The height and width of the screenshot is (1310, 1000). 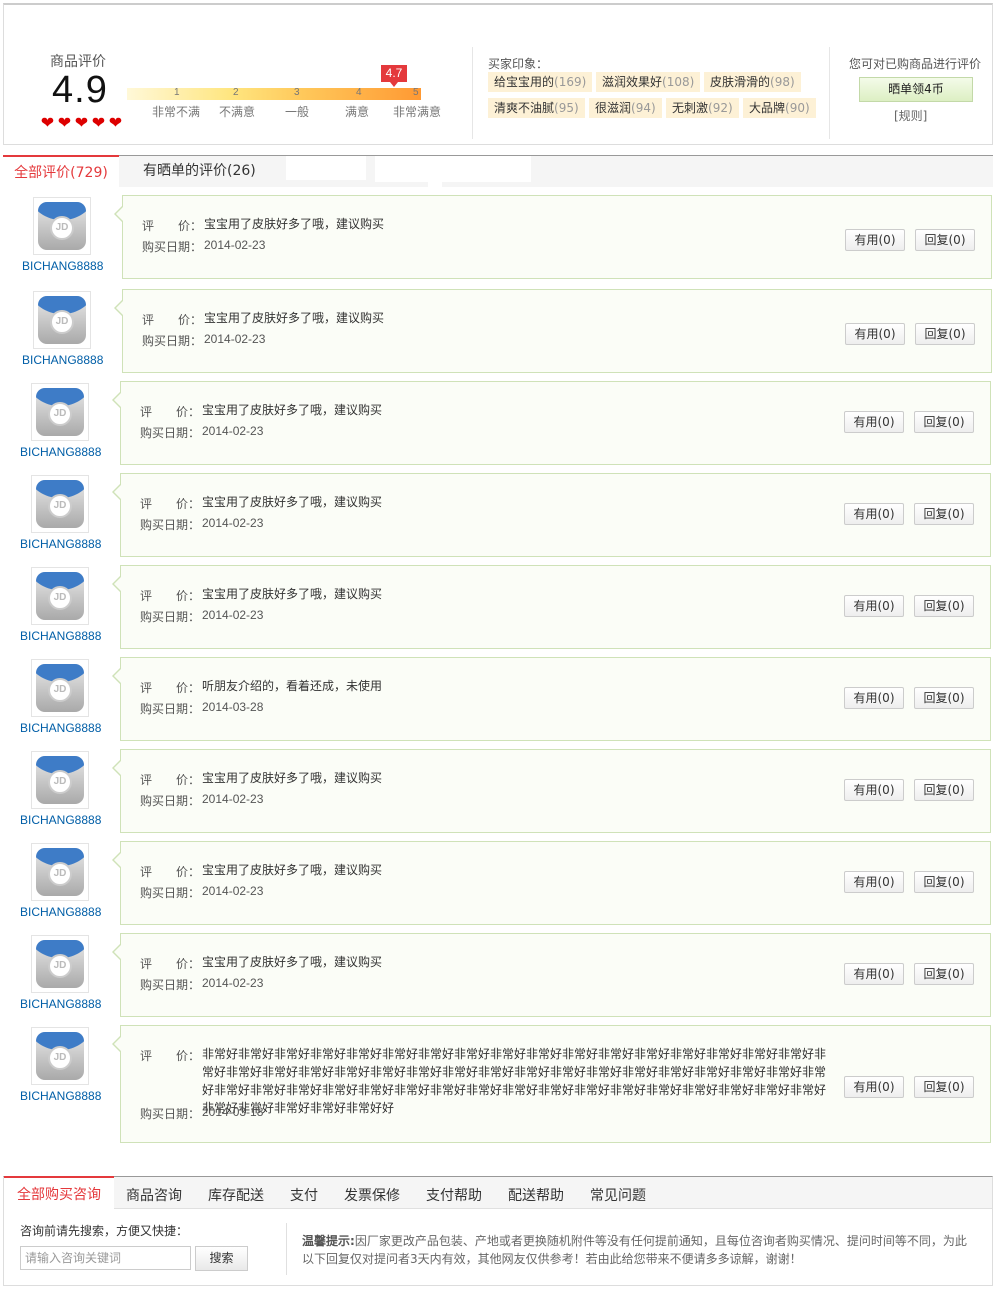 I want to click on tab-invoice-warranty: 发票保修, so click(x=372, y=1193).